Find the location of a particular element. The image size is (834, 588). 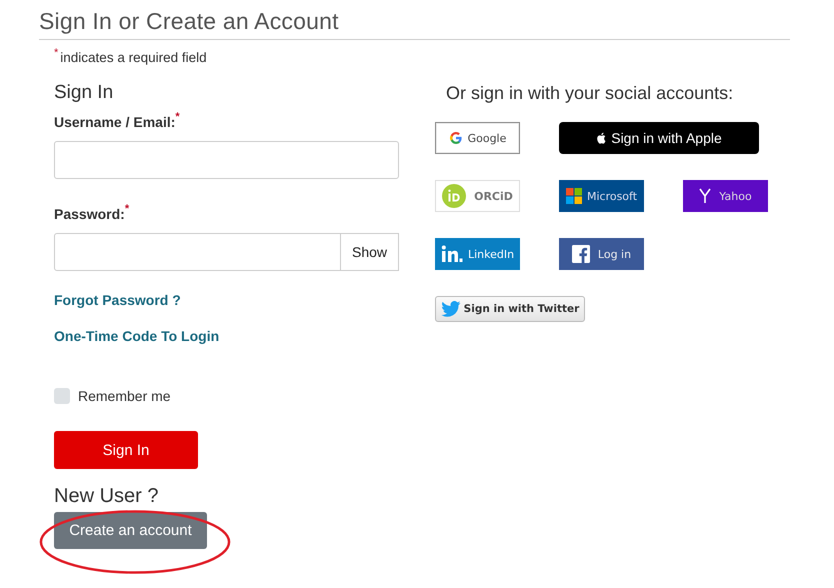

field-label: Password: is located at coordinates (89, 214).